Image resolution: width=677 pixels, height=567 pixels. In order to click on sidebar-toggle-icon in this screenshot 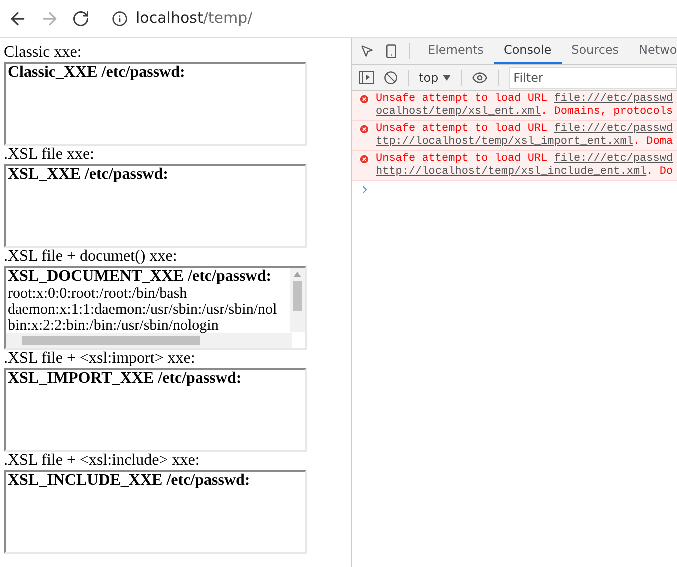, I will do `click(366, 77)`.